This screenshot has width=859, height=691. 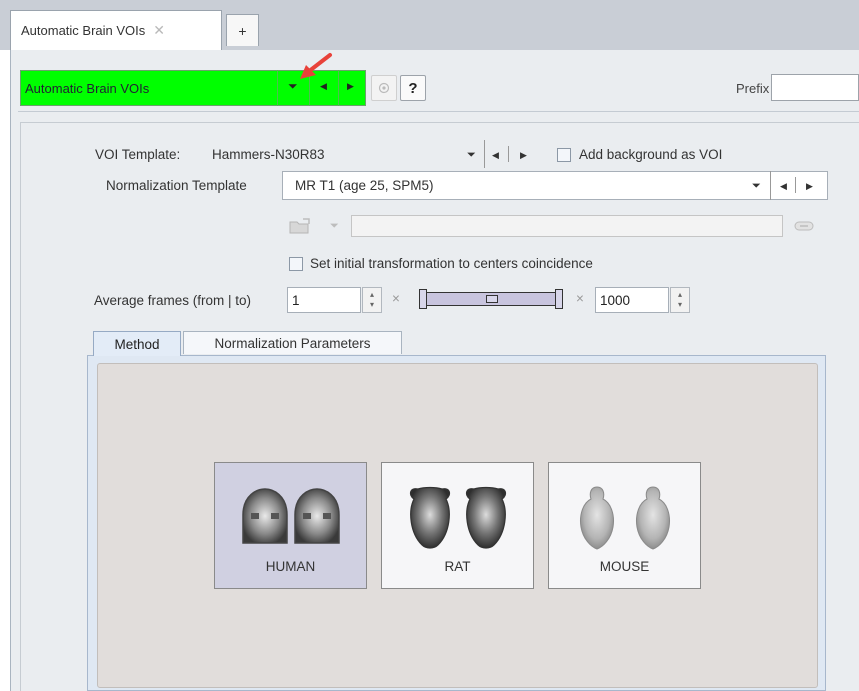 I want to click on species-button-rat: RAT, so click(x=457, y=525).